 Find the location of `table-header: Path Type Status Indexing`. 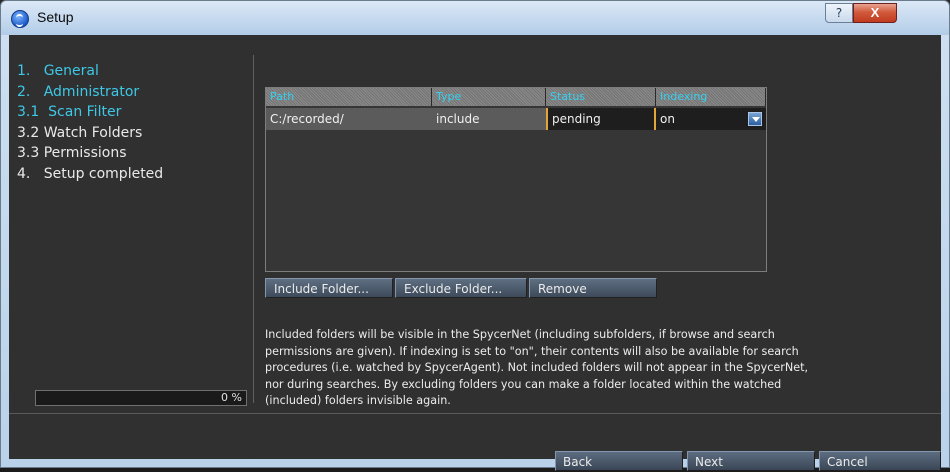

table-header: Path Type Status Indexing is located at coordinates (516, 97).